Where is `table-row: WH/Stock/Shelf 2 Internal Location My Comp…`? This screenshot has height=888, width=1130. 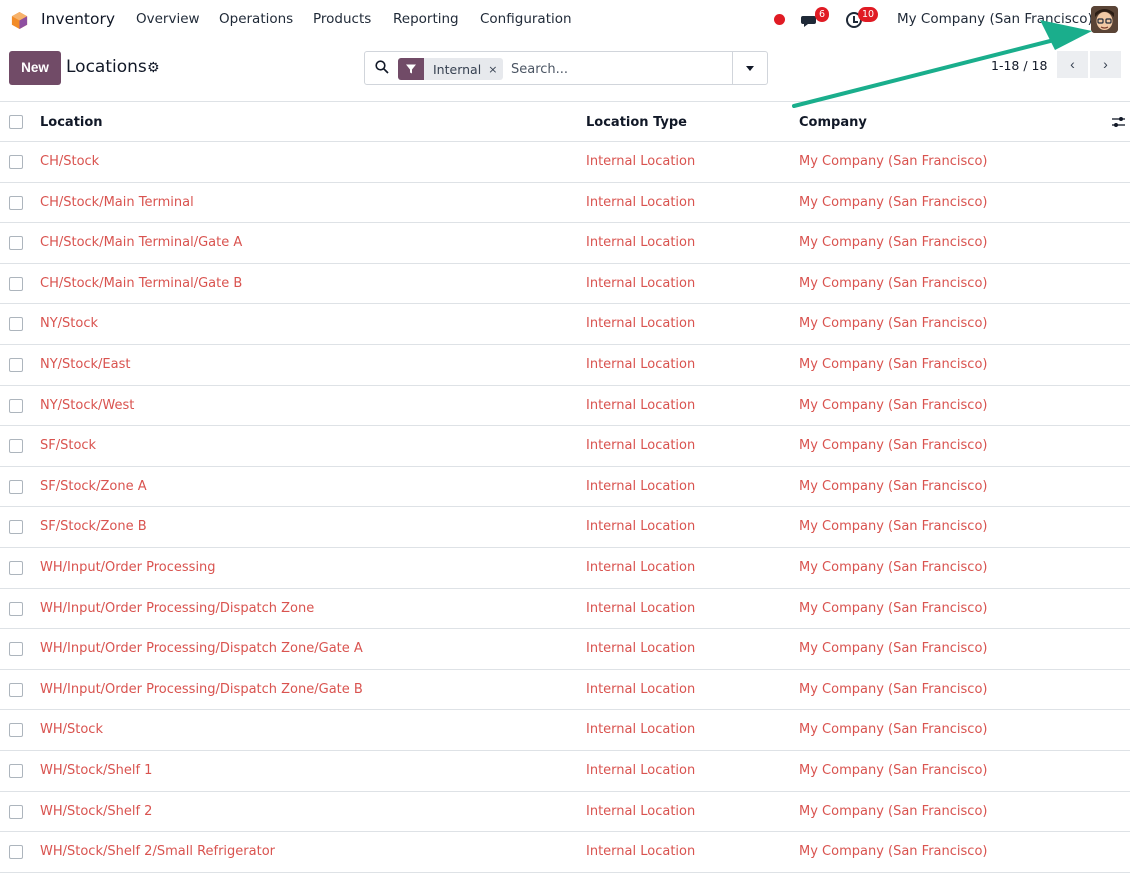
table-row: WH/Stock/Shelf 2 Internal Location My Comp… is located at coordinates (565, 812).